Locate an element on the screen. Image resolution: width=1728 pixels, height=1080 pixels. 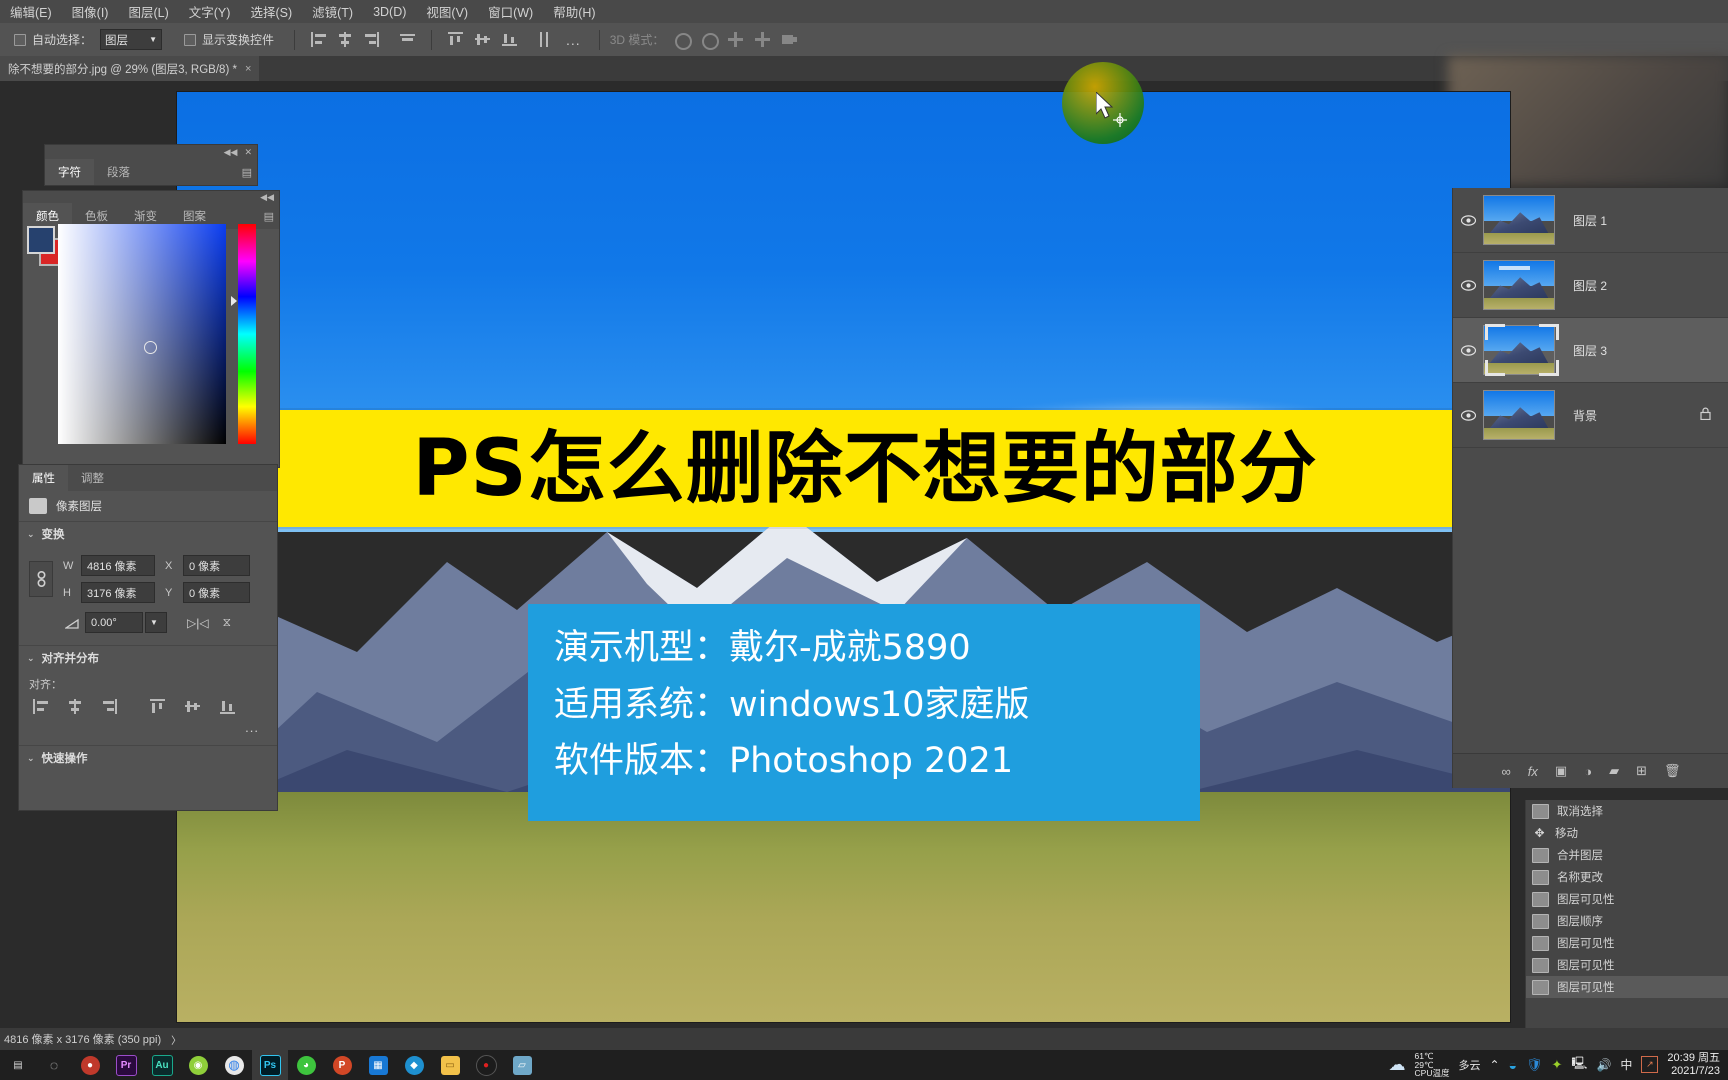
align-center-horizontal-icon is located at coordinates (345, 39).